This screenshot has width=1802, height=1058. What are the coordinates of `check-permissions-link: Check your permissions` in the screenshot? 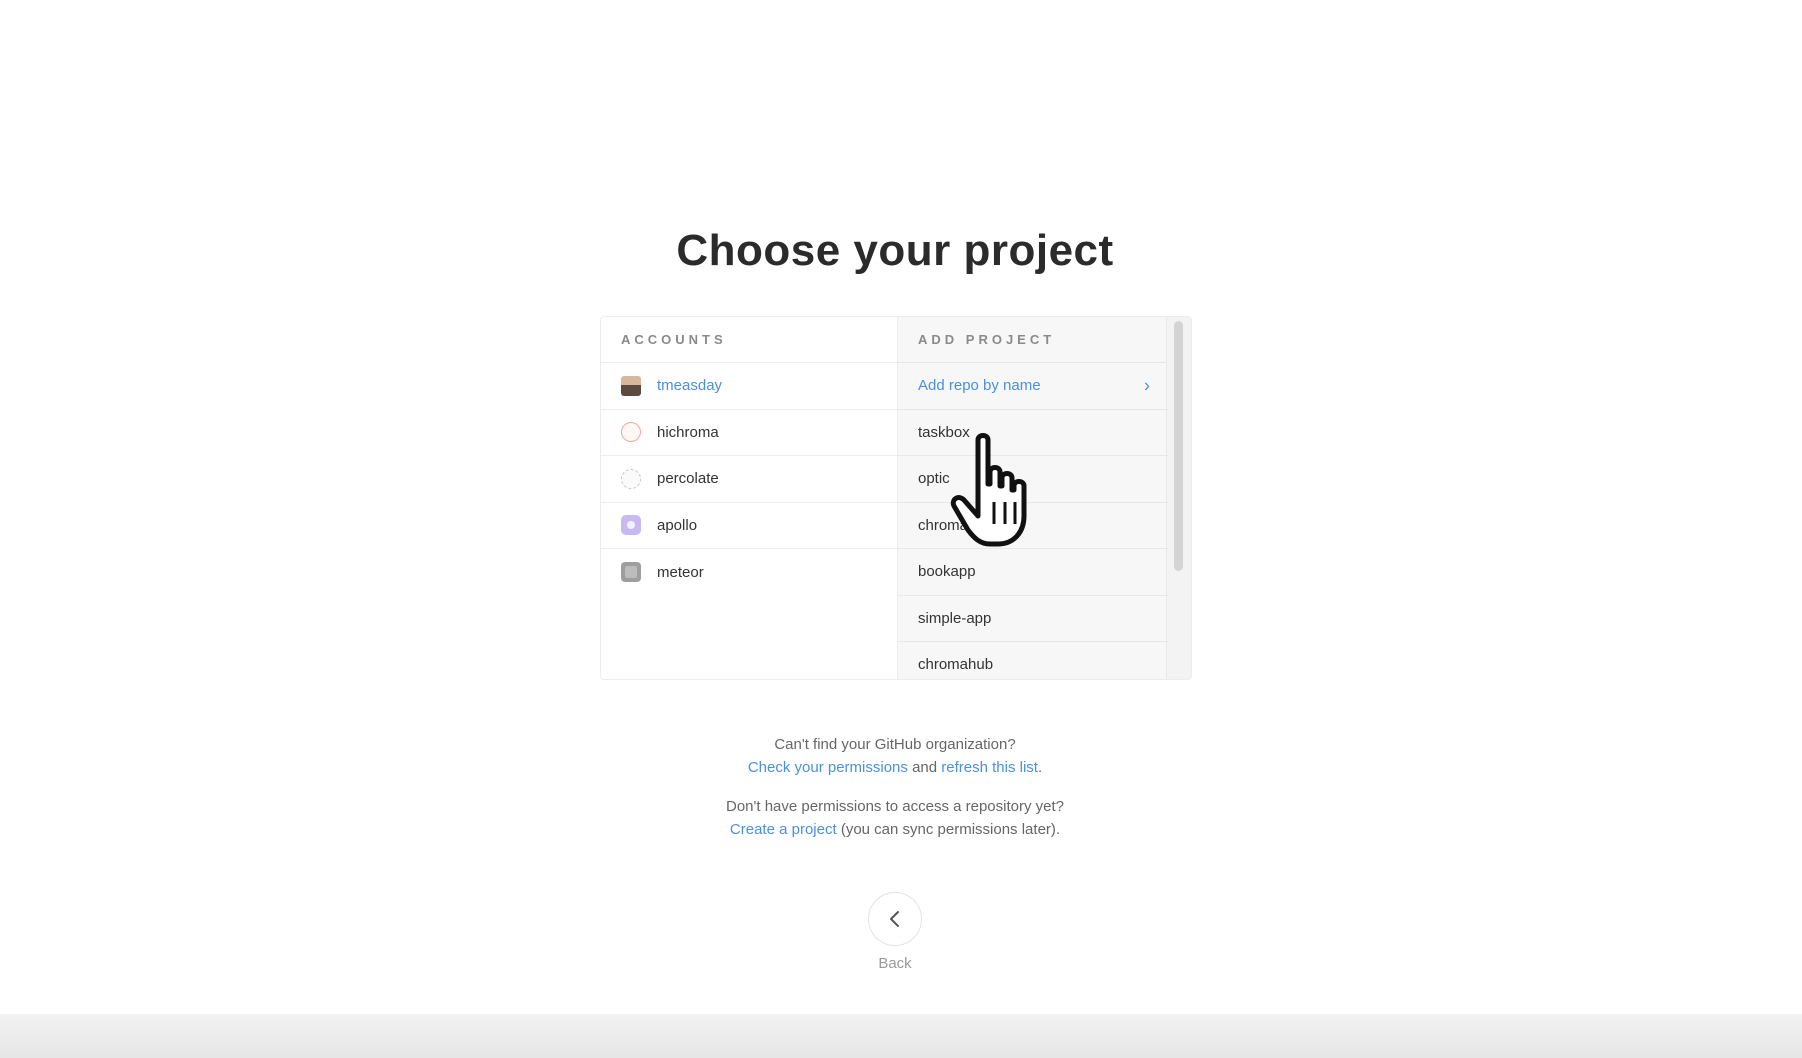 It's located at (828, 767).